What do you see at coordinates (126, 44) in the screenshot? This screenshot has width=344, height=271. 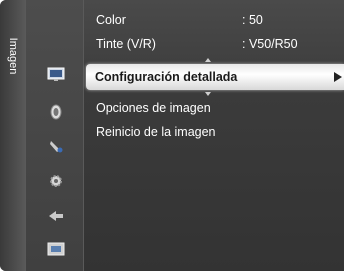 I see `row-label: Tinte (V/R)` at bounding box center [126, 44].